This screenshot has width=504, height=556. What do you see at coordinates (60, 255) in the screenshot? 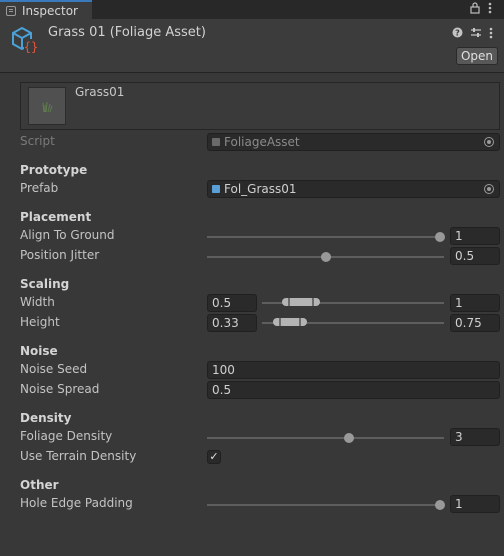
I see `position-jitter-label: Position Jitter` at bounding box center [60, 255].